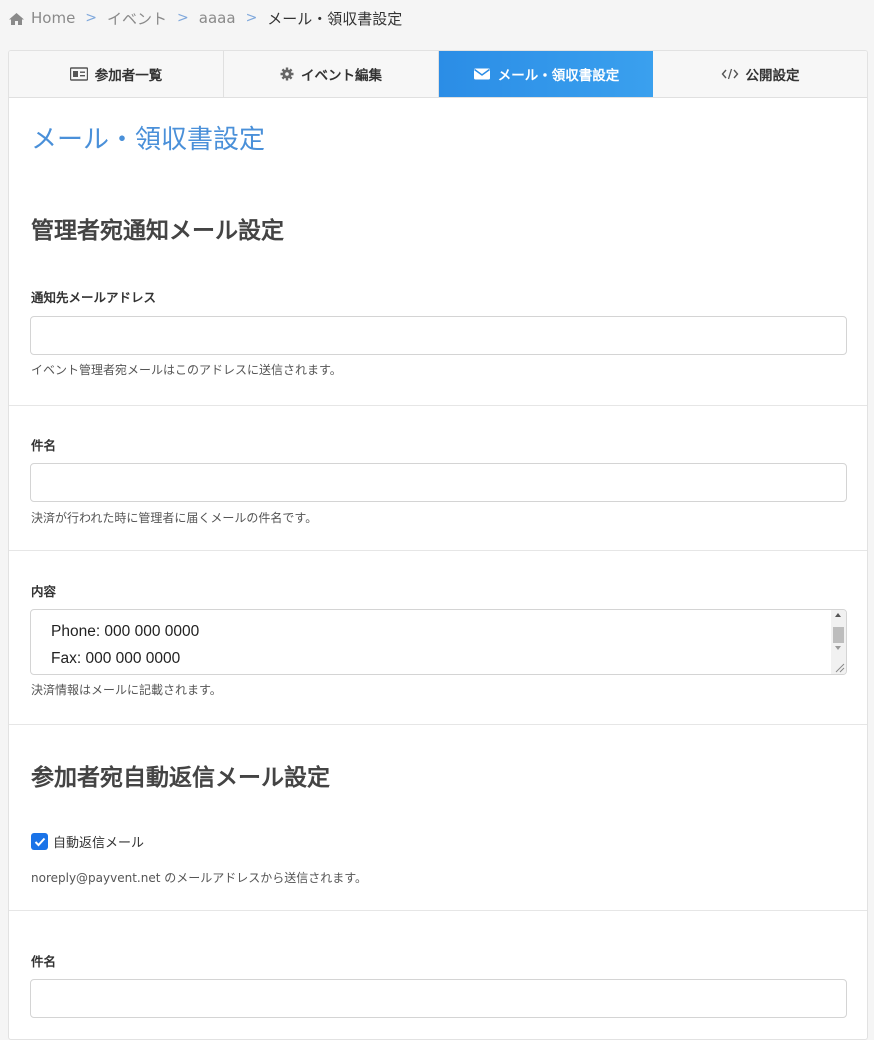 This screenshot has width=874, height=1040. I want to click on textarea-line: Phone: 000 000 0000, so click(125, 631).